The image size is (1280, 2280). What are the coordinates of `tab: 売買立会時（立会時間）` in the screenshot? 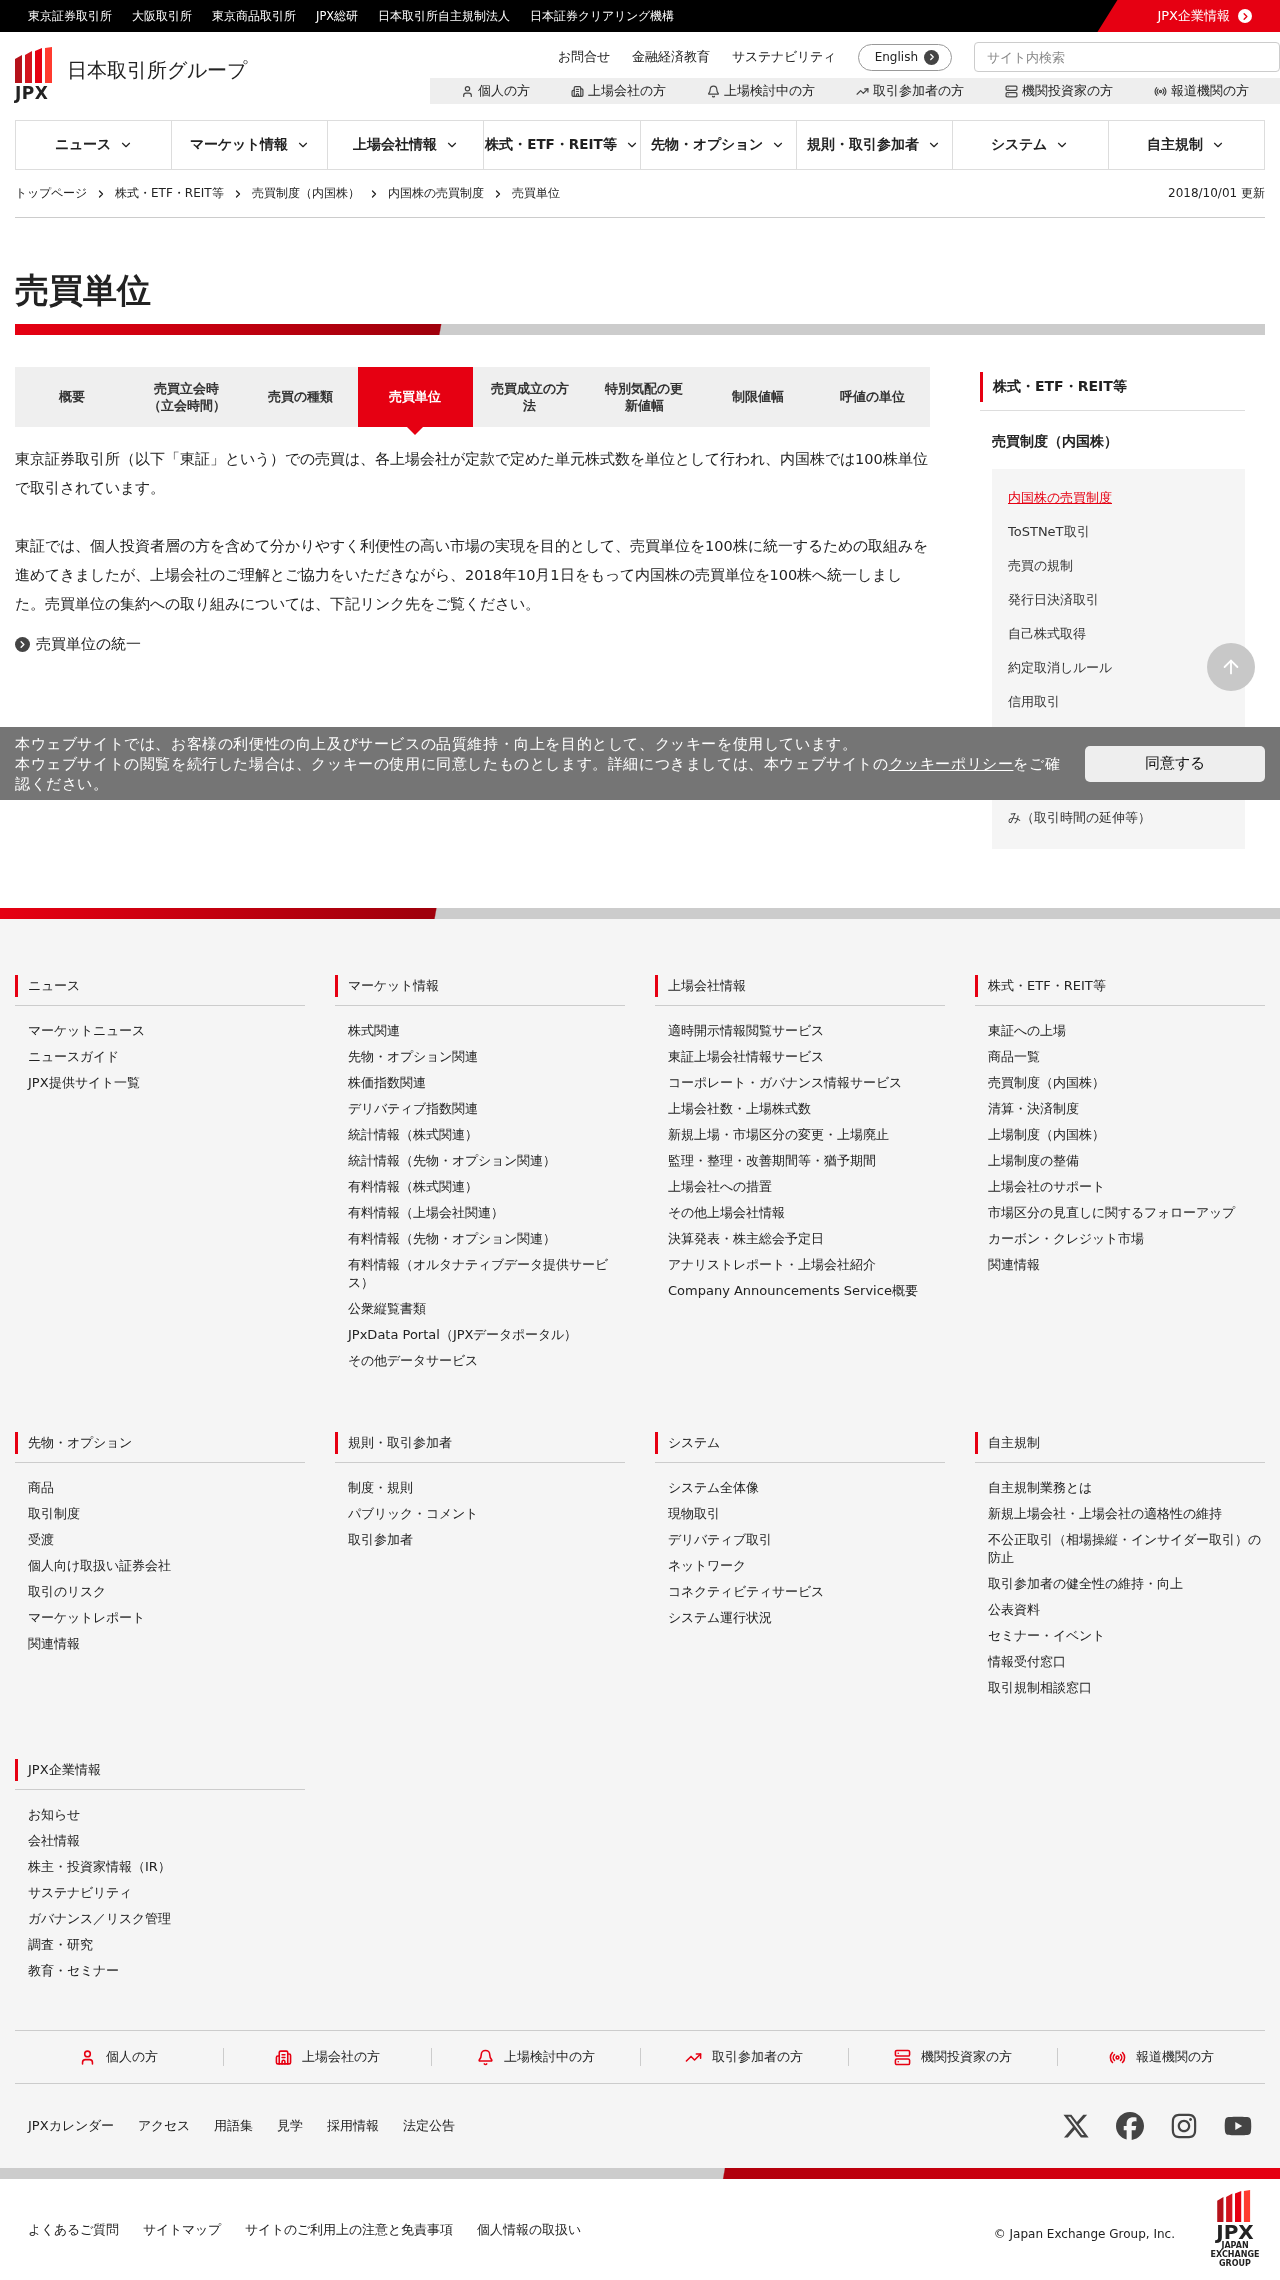 It's located at (186, 397).